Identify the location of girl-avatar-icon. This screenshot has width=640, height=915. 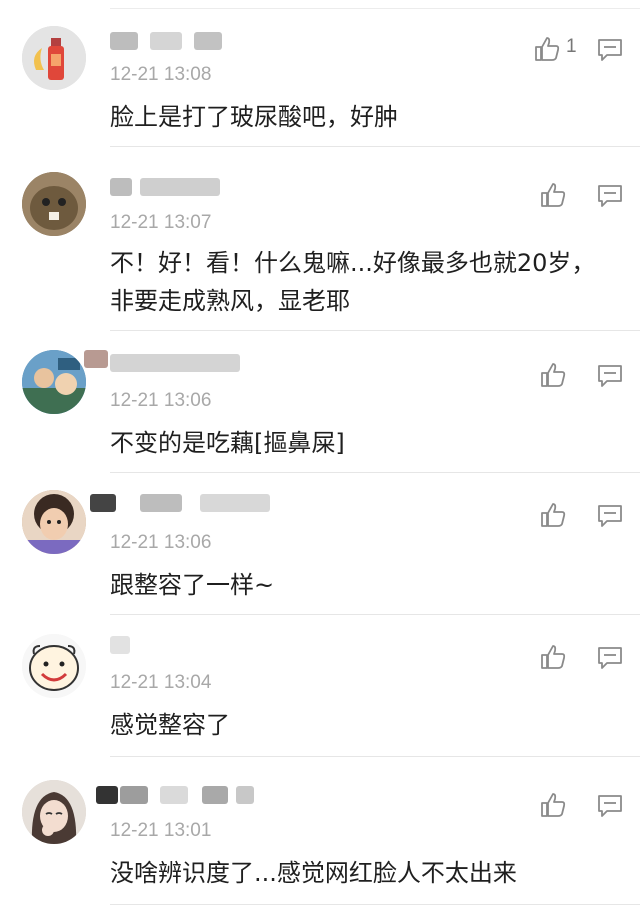
(54, 522).